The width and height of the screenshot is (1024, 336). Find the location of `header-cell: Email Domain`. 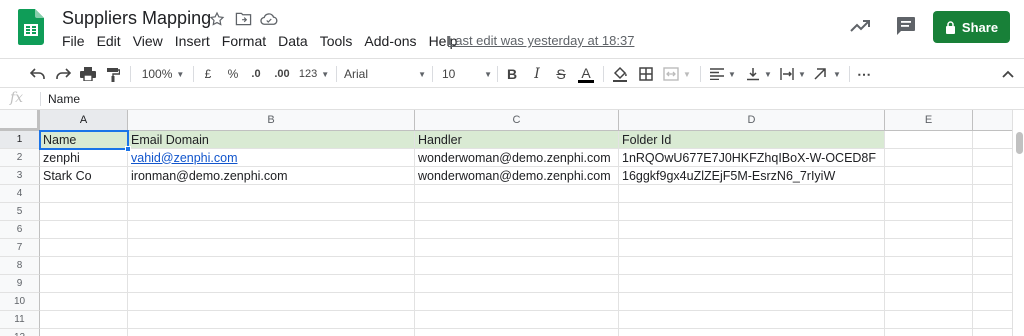

header-cell: Email Domain is located at coordinates (271, 140).